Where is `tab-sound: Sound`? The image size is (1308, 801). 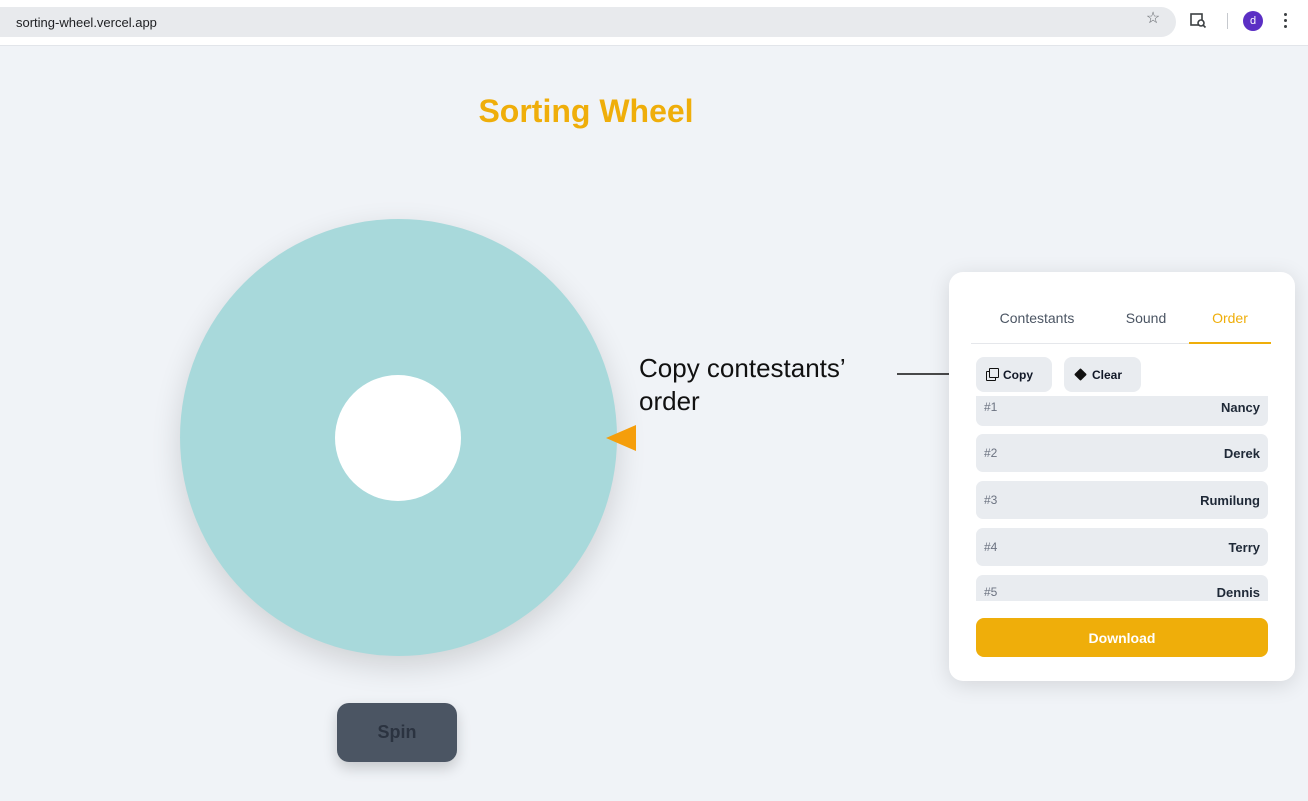
tab-sound: Sound is located at coordinates (1146, 321).